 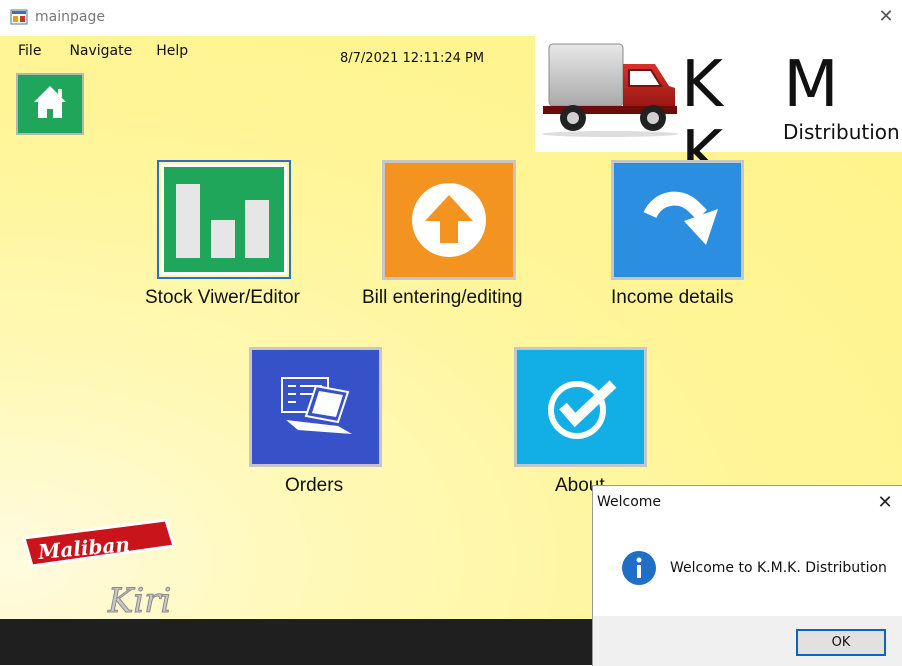 I want to click on truck-icon, so click(x=610, y=90).